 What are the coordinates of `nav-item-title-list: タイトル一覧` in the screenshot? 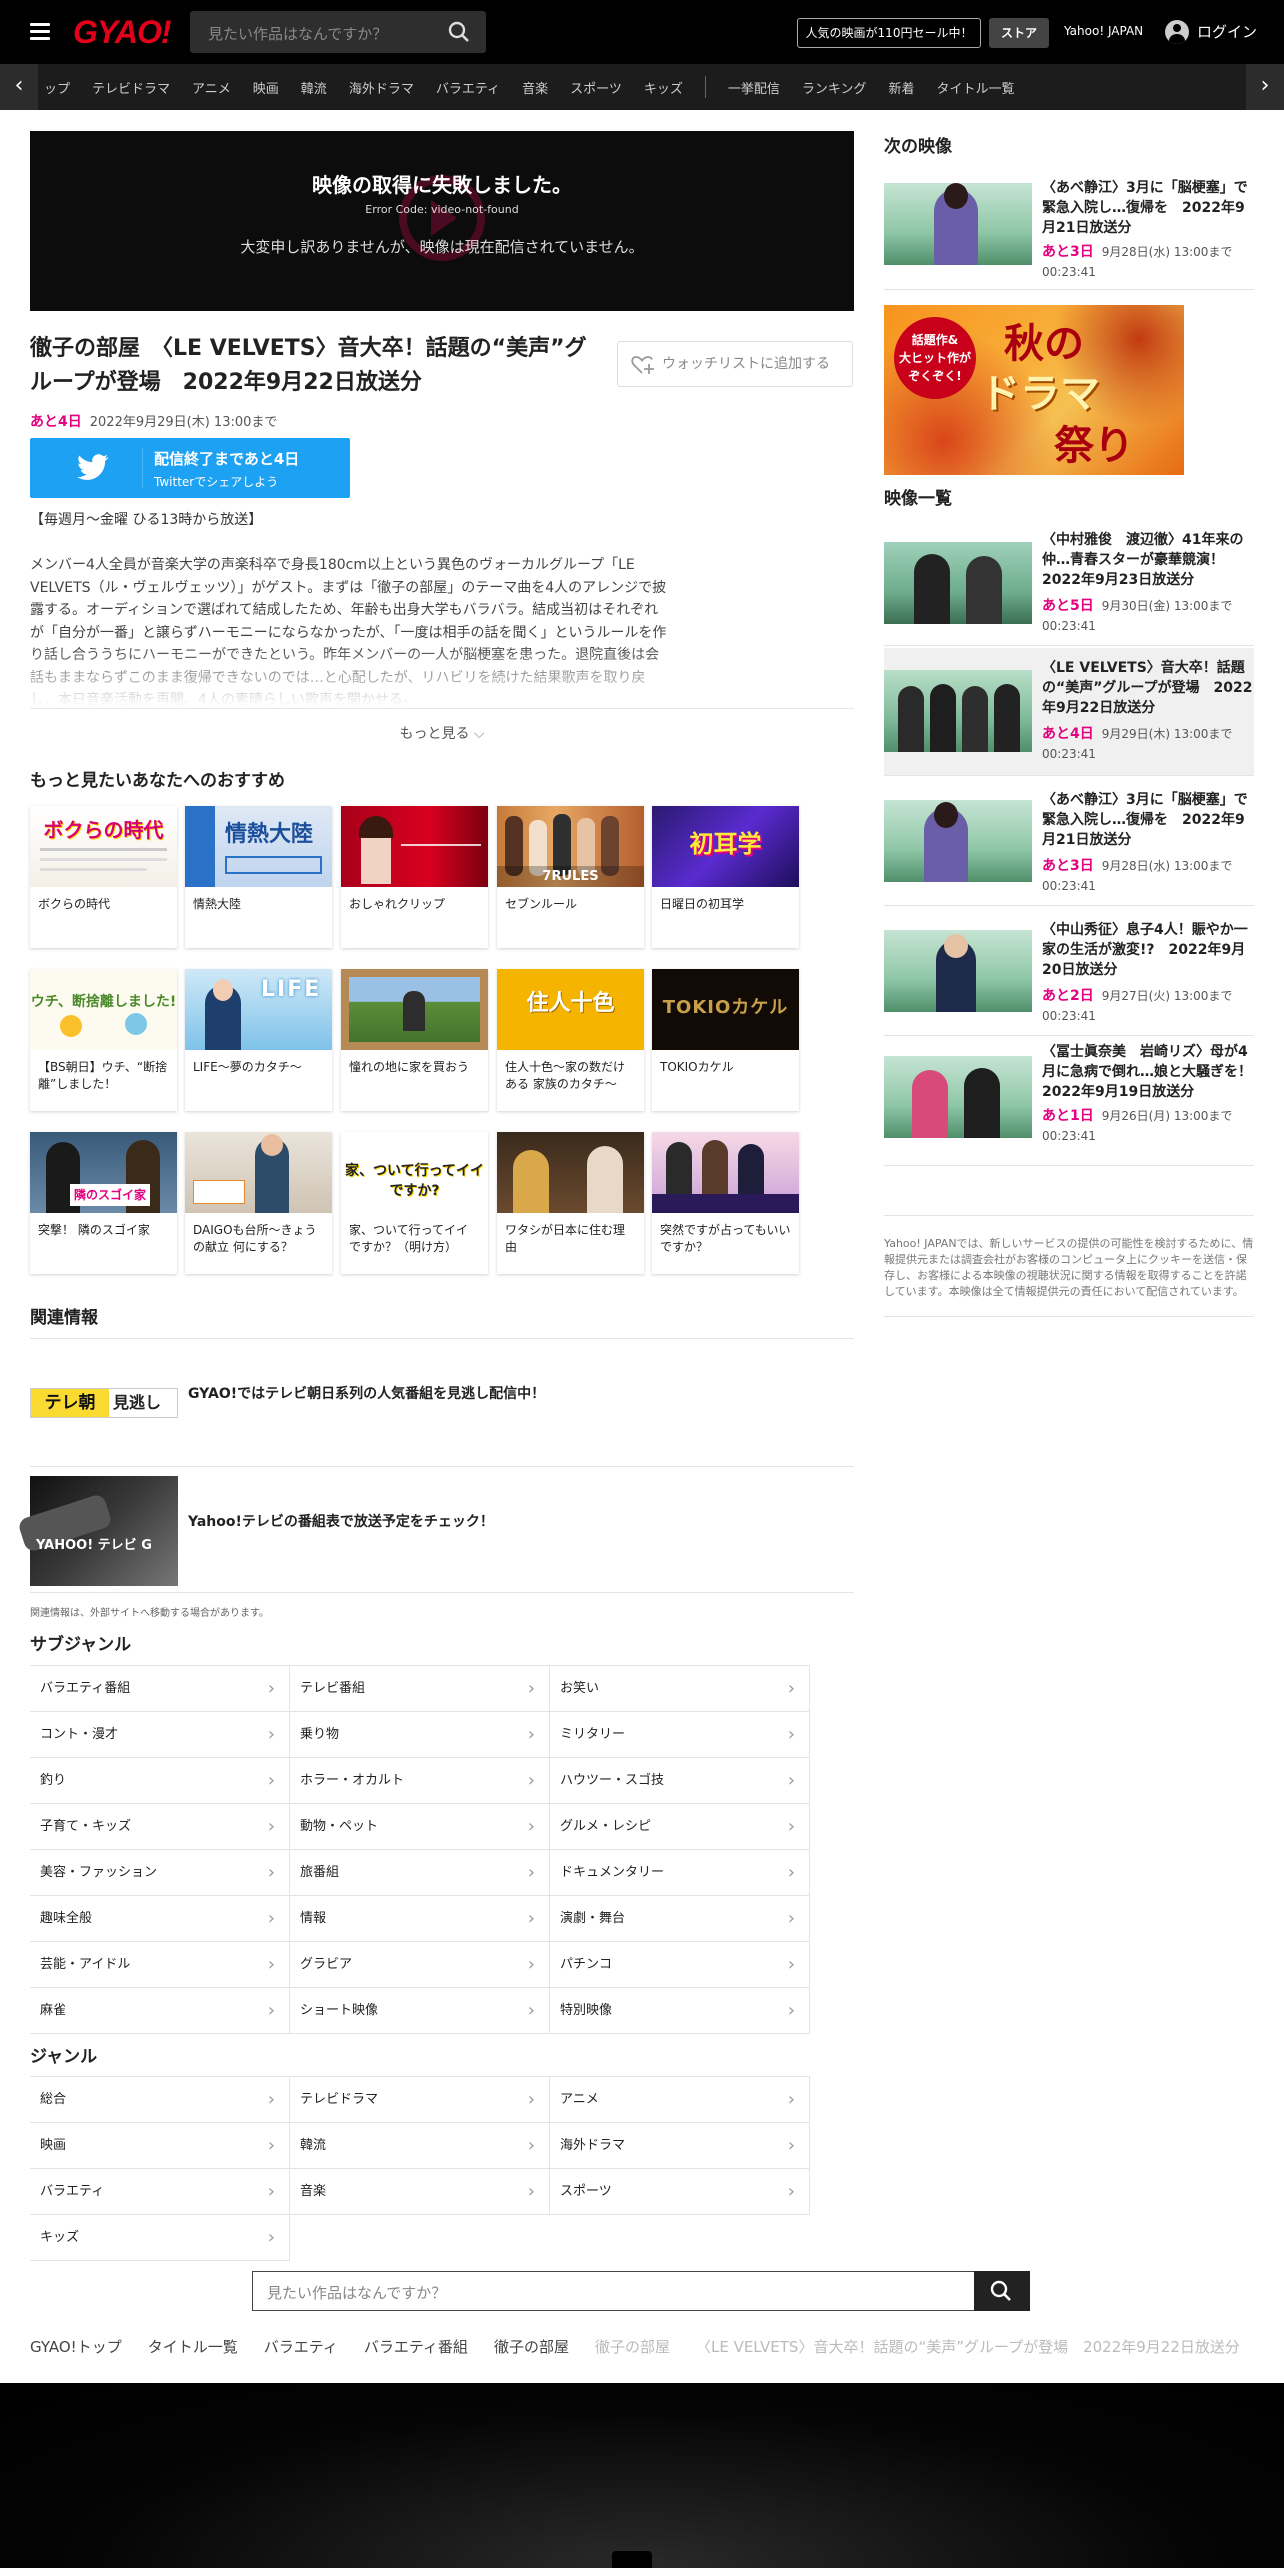 It's located at (976, 87).